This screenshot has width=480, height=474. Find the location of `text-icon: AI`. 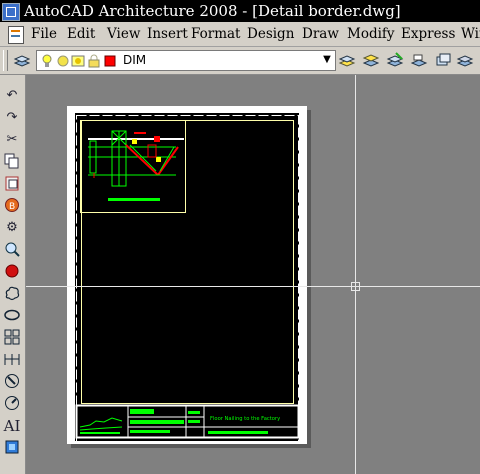

text-icon: AI is located at coordinates (12, 426).